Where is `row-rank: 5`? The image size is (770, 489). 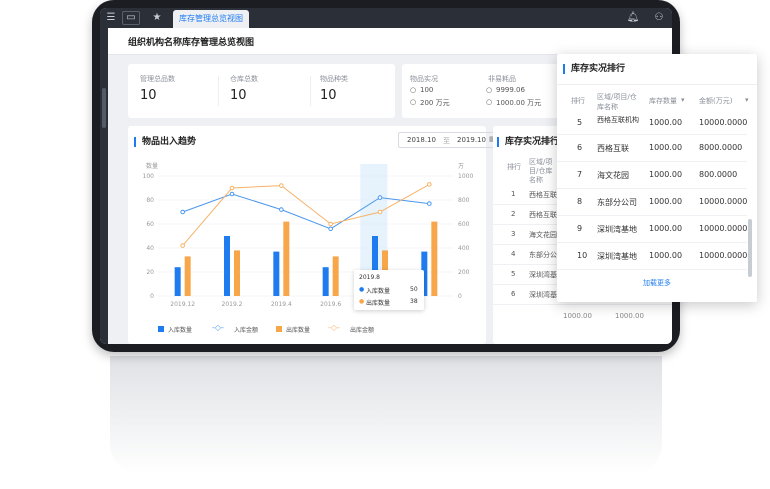 row-rank: 5 is located at coordinates (580, 122).